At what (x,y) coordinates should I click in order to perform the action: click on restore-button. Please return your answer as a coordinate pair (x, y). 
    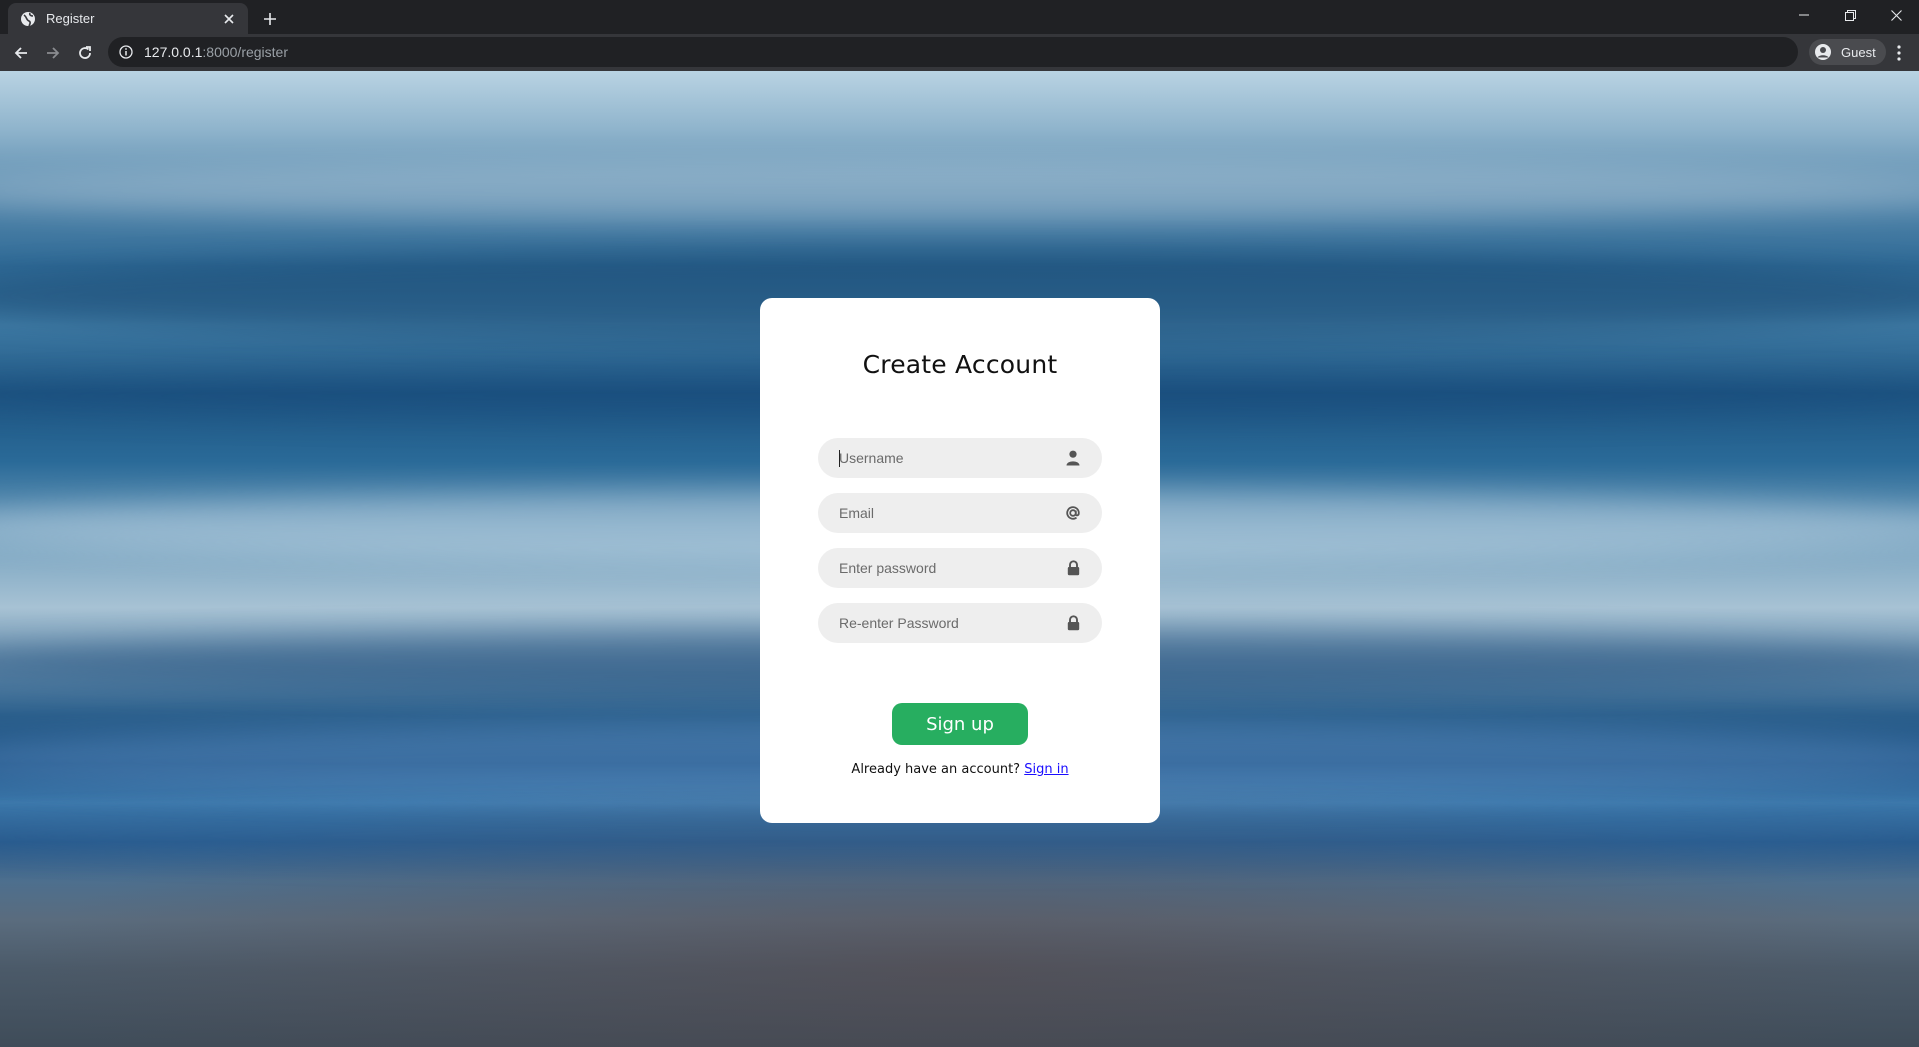
    Looking at the image, I should click on (1850, 15).